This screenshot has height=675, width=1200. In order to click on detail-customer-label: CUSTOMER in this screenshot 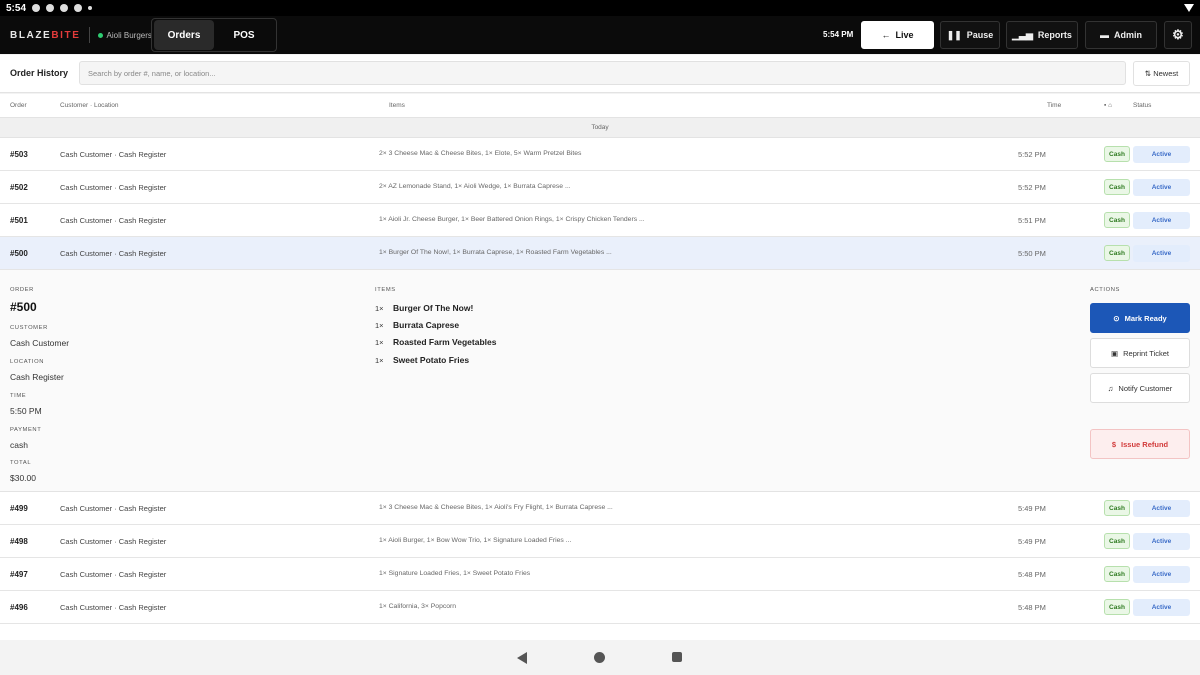, I will do `click(29, 328)`.